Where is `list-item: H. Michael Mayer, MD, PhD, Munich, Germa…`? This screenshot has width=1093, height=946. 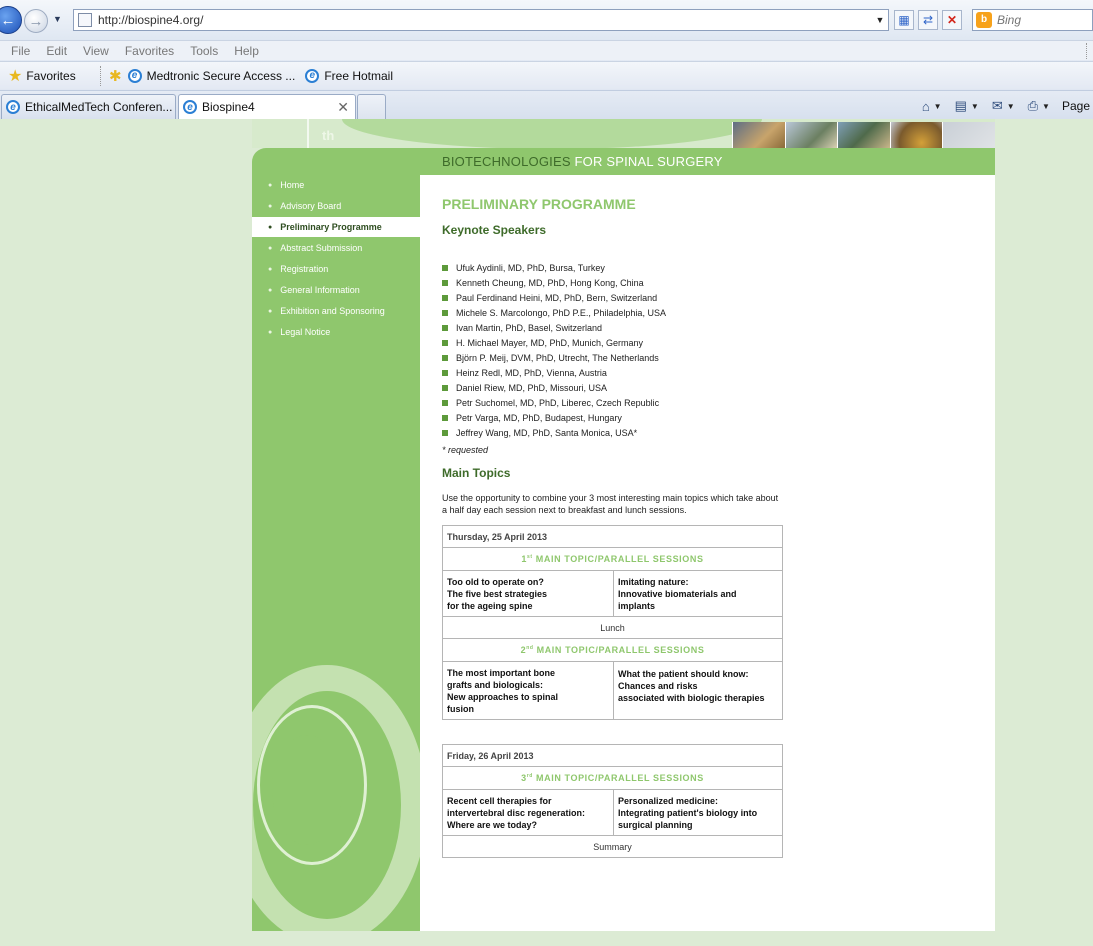 list-item: H. Michael Mayer, MD, PhD, Munich, Germa… is located at coordinates (554, 342).